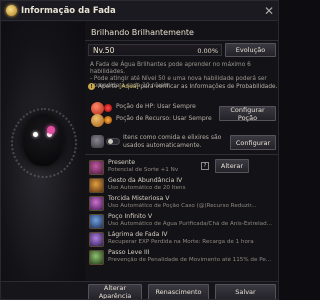 Image resolution: width=320 pixels, height=300 pixels. I want to click on change-appearance-button: Alterar Aparência, so click(115, 291).